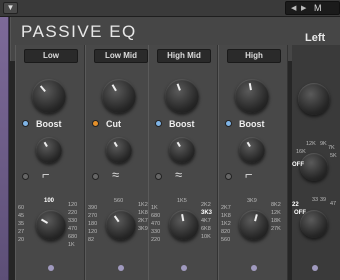  What do you see at coordinates (293, 8) in the screenshot?
I see `preset-prev-icon: ◀` at bounding box center [293, 8].